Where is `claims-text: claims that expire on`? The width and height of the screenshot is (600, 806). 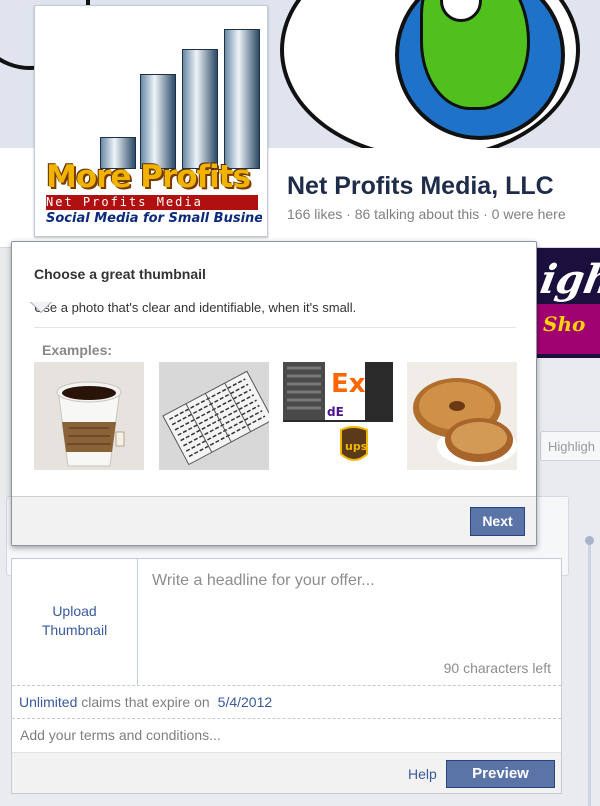
claims-text: claims that expire on is located at coordinates (143, 702).